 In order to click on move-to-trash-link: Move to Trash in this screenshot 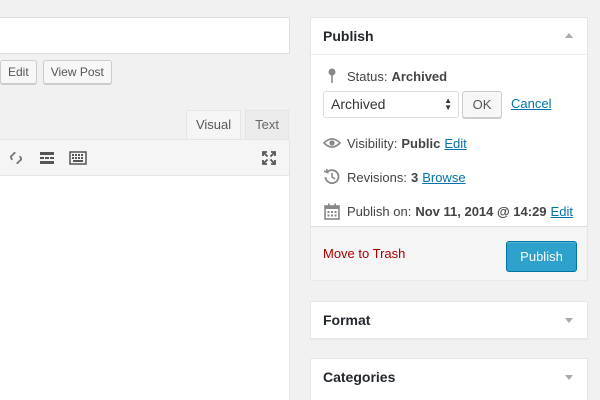, I will do `click(364, 253)`.